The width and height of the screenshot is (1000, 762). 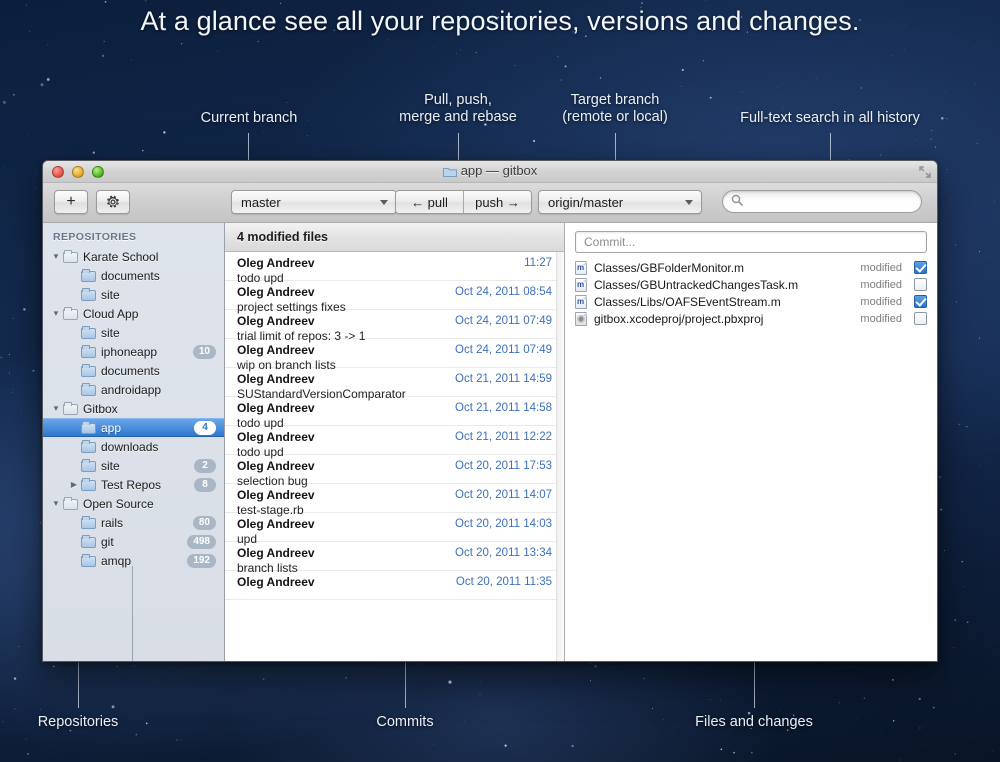 I want to click on commit-message-input, so click(x=755, y=242).